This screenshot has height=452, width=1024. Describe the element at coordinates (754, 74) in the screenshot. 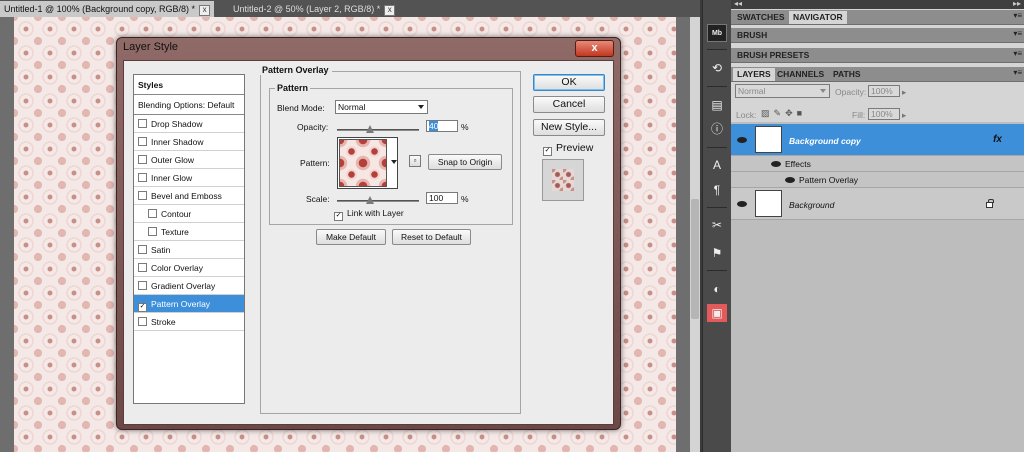

I see `tab-layers: LAYERS` at that location.